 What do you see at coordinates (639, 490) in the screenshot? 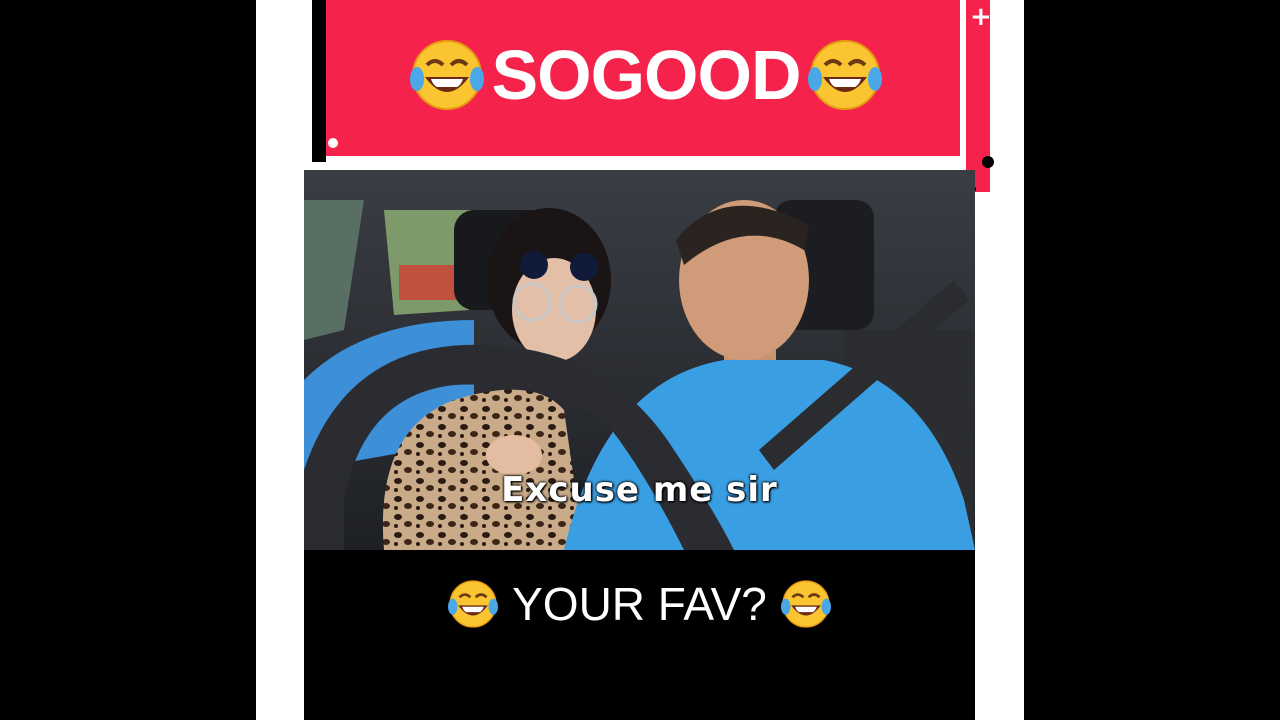
I see `video-subtitle: Excuse me sir` at bounding box center [639, 490].